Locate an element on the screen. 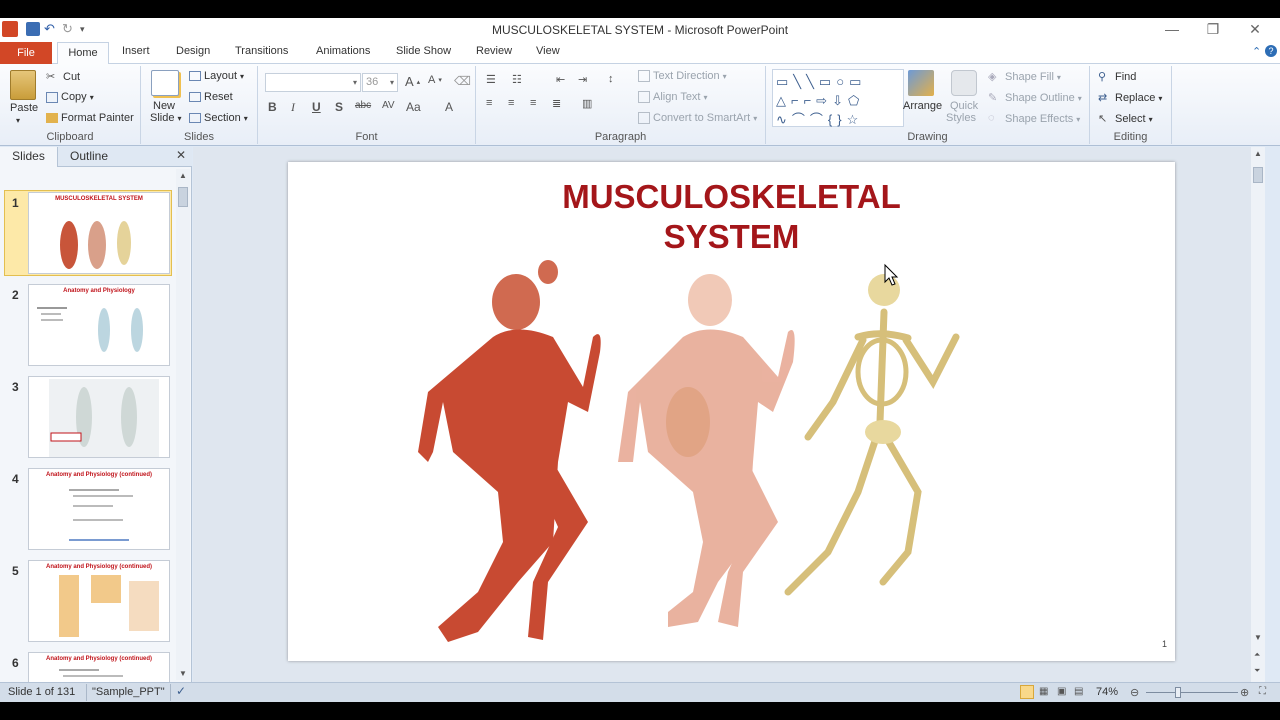 This screenshot has width=1280, height=720. text-direction-button: Text Direction ▾ is located at coordinates (682, 76).